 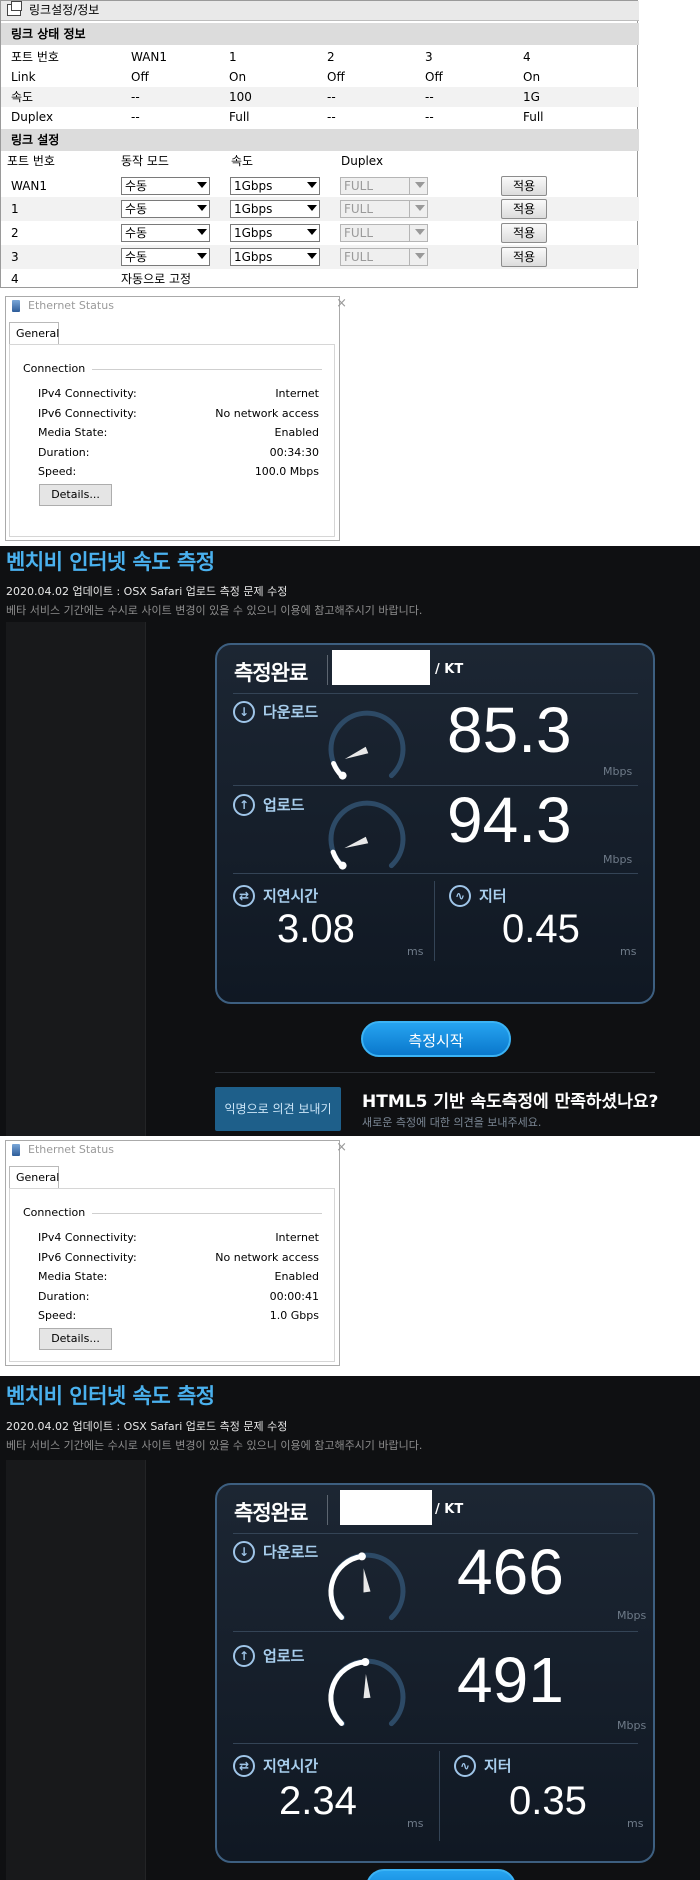 What do you see at coordinates (23, 77) in the screenshot?
I see `cell: Link` at bounding box center [23, 77].